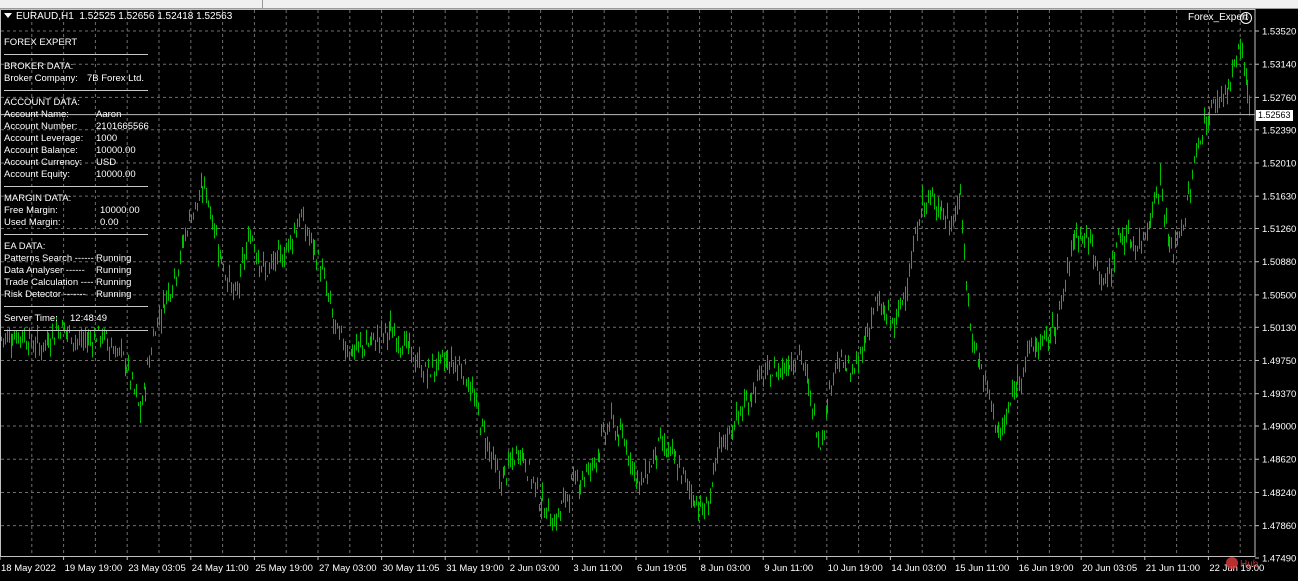  Describe the element at coordinates (68, 270) in the screenshot. I see `data-analyser-row: Data Analyser ------ Running` at that location.